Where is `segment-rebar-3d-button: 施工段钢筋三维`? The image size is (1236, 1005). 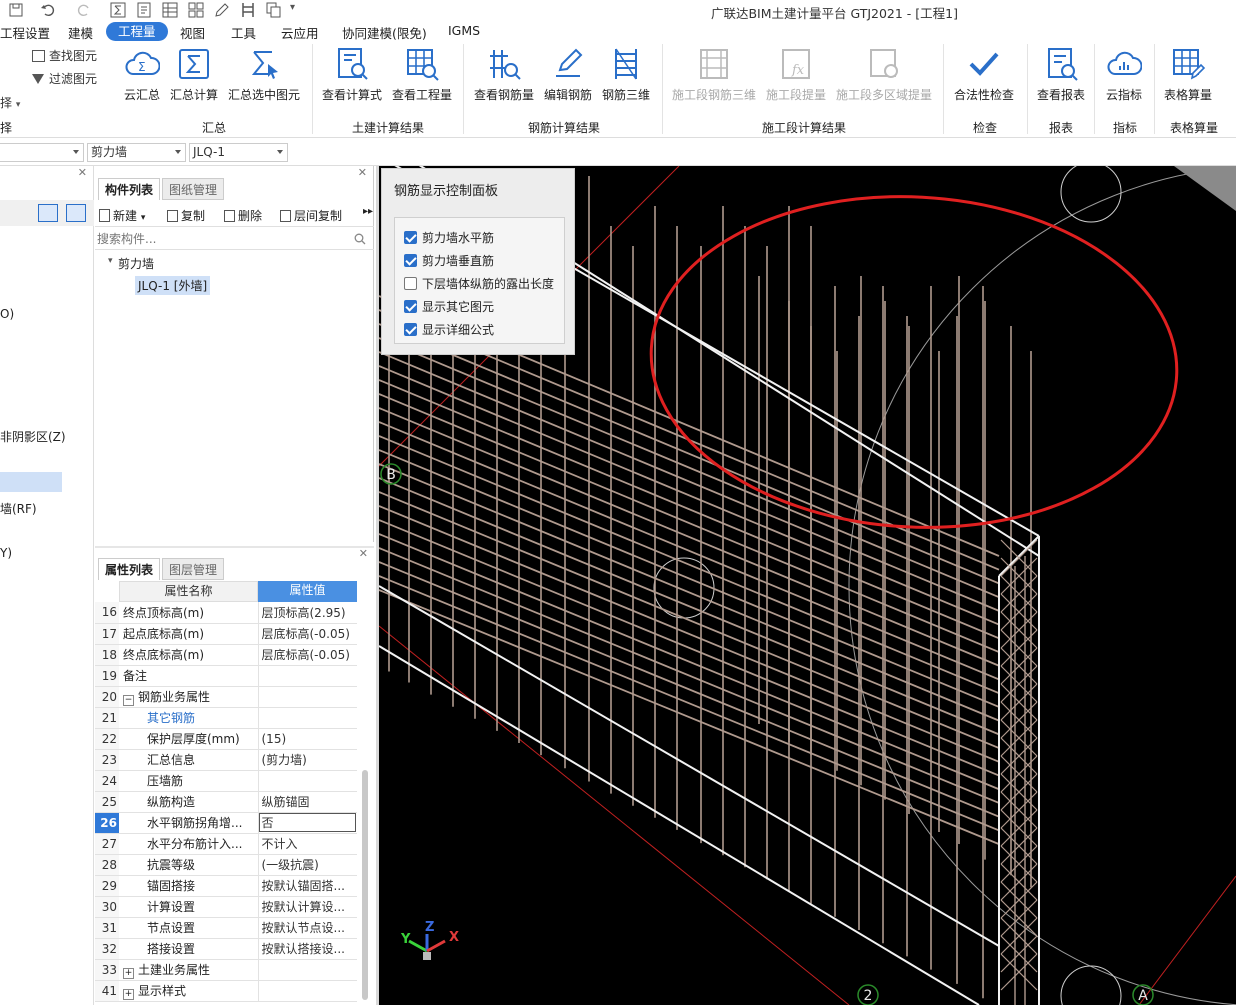 segment-rebar-3d-button: 施工段钢筋三维 is located at coordinates (714, 80).